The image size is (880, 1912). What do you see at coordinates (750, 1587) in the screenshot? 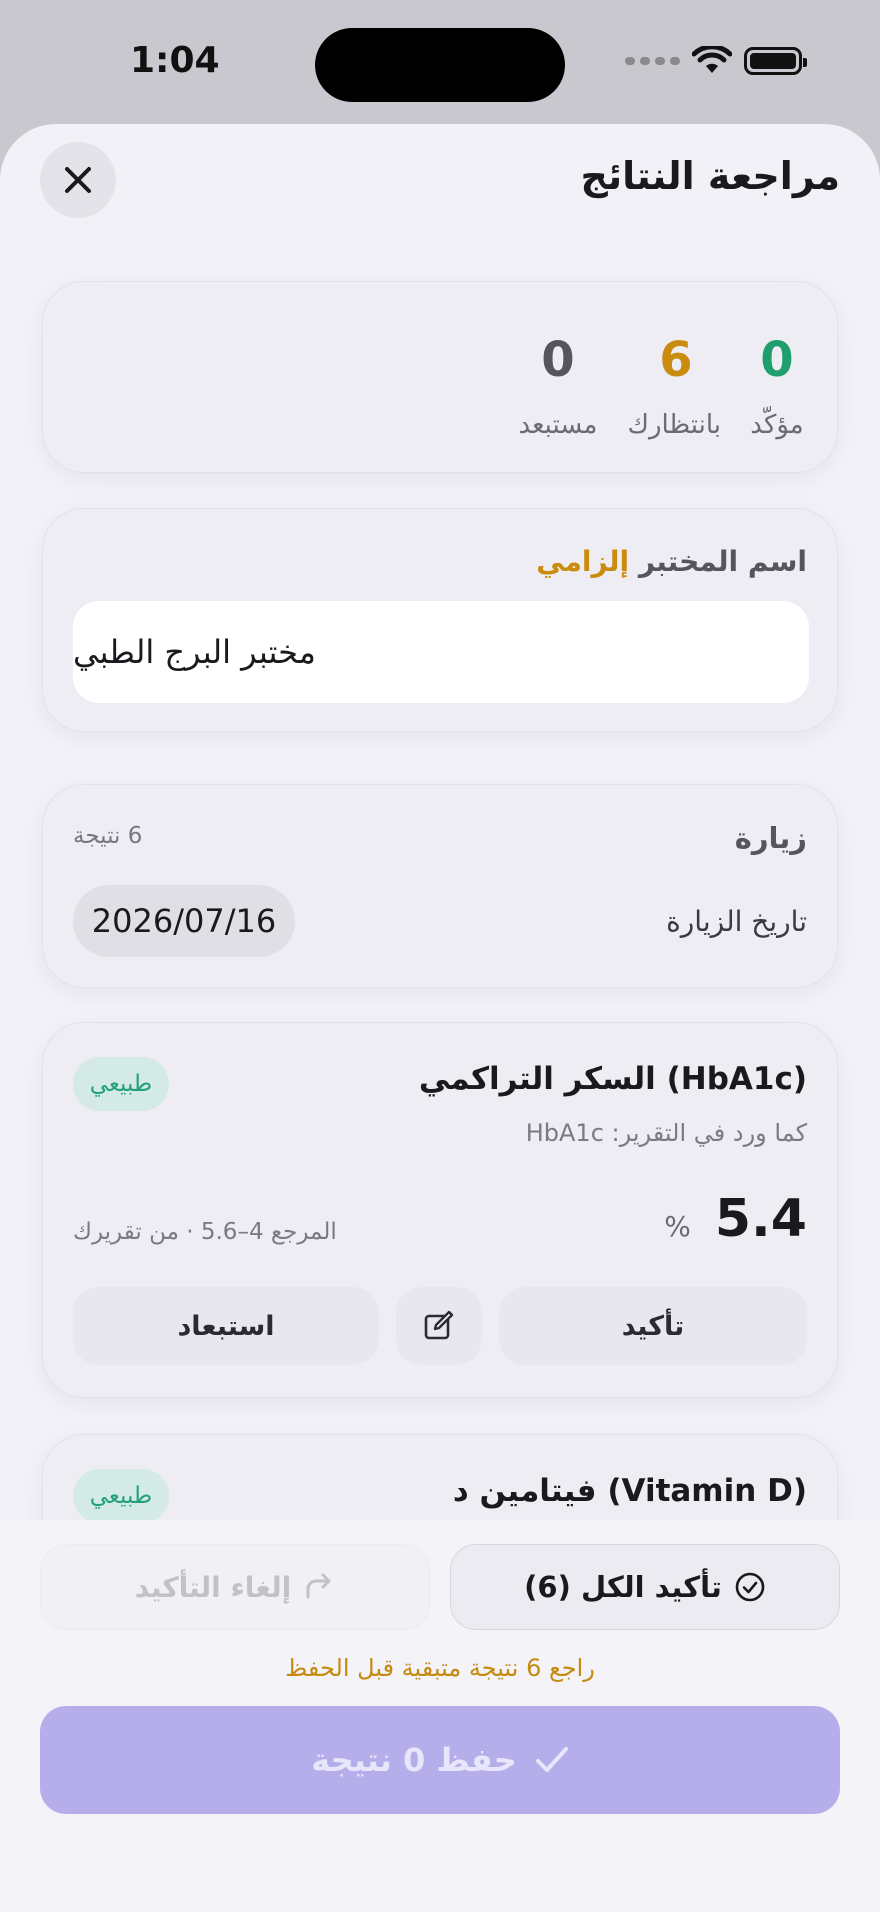
I see `check-circle-icon` at bounding box center [750, 1587].